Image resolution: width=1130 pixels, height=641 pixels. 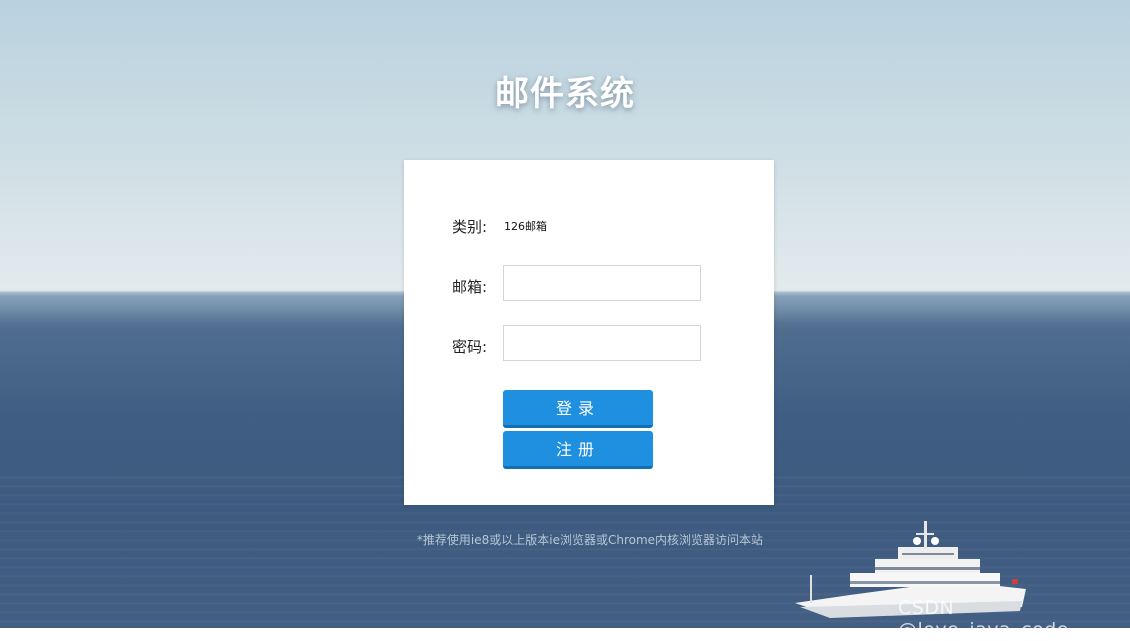 What do you see at coordinates (565, 94) in the screenshot?
I see `page-title: 邮件系统` at bounding box center [565, 94].